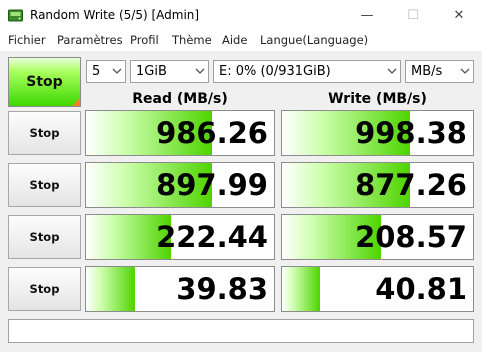  I want to click on read-value: 39.83, so click(222, 289).